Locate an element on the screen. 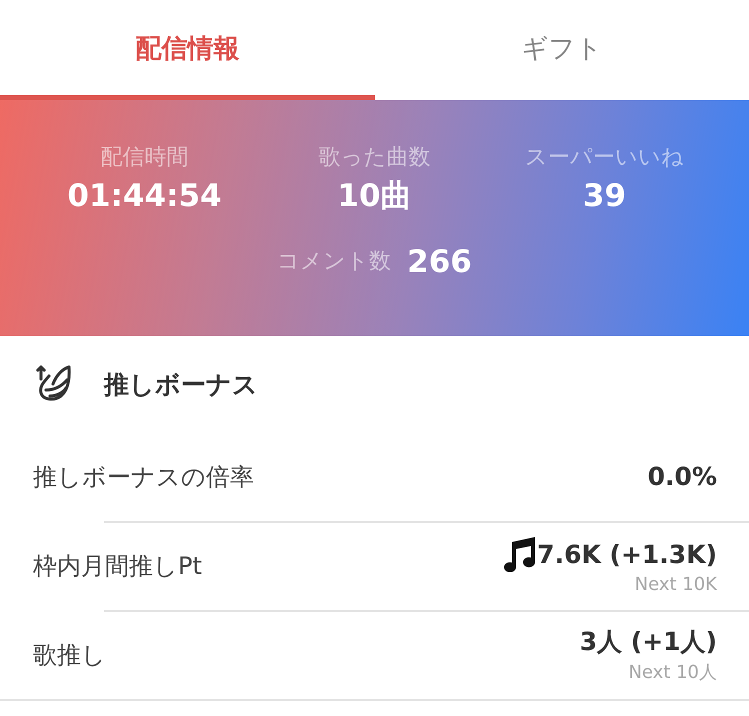 This screenshot has height=716, width=749. row-value: 7.6K (+1.3K) is located at coordinates (627, 554).